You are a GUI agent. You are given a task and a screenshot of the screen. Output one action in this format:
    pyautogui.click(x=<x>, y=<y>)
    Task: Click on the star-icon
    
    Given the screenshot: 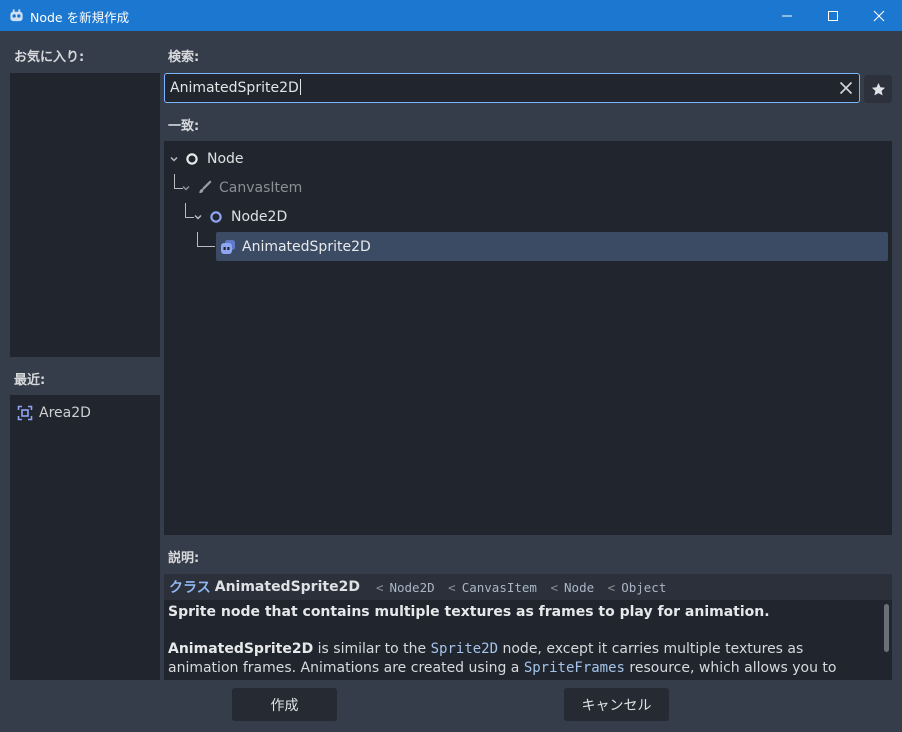 What is the action you would take?
    pyautogui.click(x=878, y=88)
    